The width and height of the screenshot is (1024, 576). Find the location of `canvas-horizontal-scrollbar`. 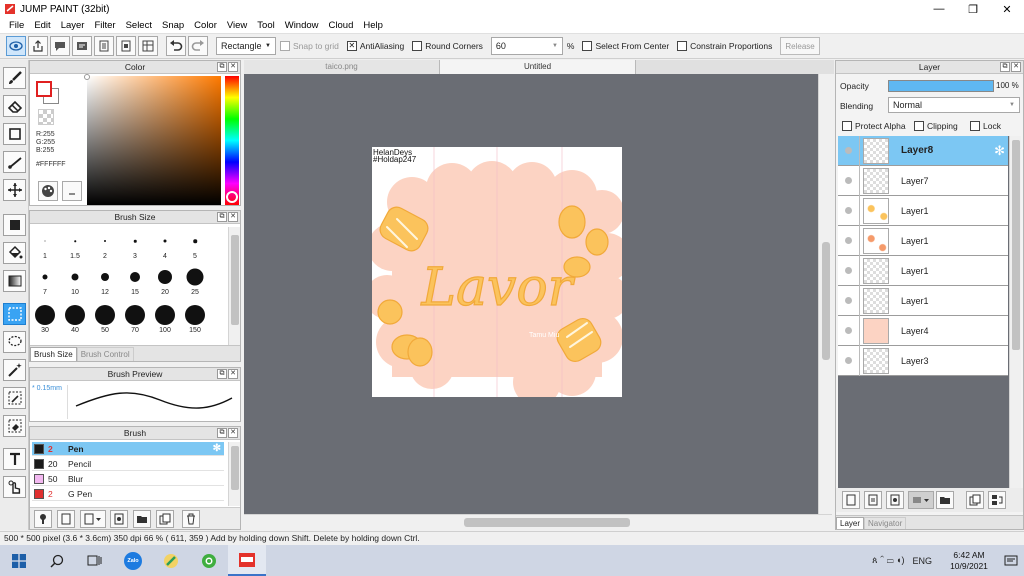

canvas-horizontal-scrollbar is located at coordinates (538, 522).